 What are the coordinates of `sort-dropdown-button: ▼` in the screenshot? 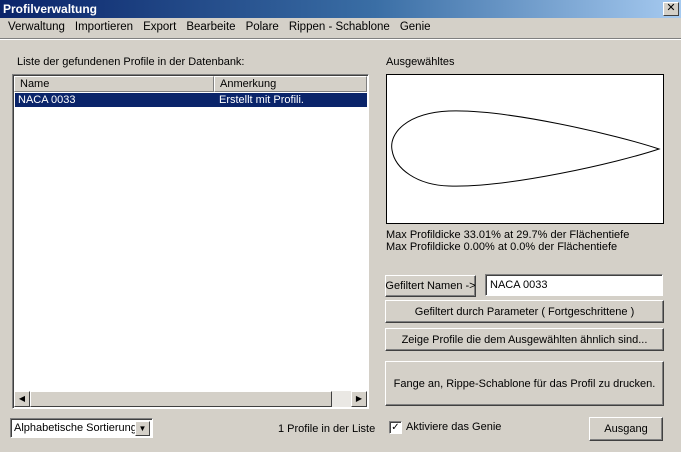 It's located at (142, 428).